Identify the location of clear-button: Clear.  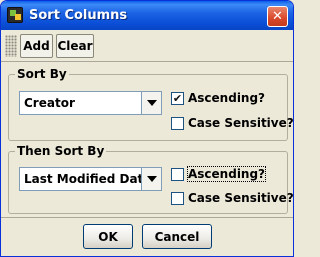
(75, 46).